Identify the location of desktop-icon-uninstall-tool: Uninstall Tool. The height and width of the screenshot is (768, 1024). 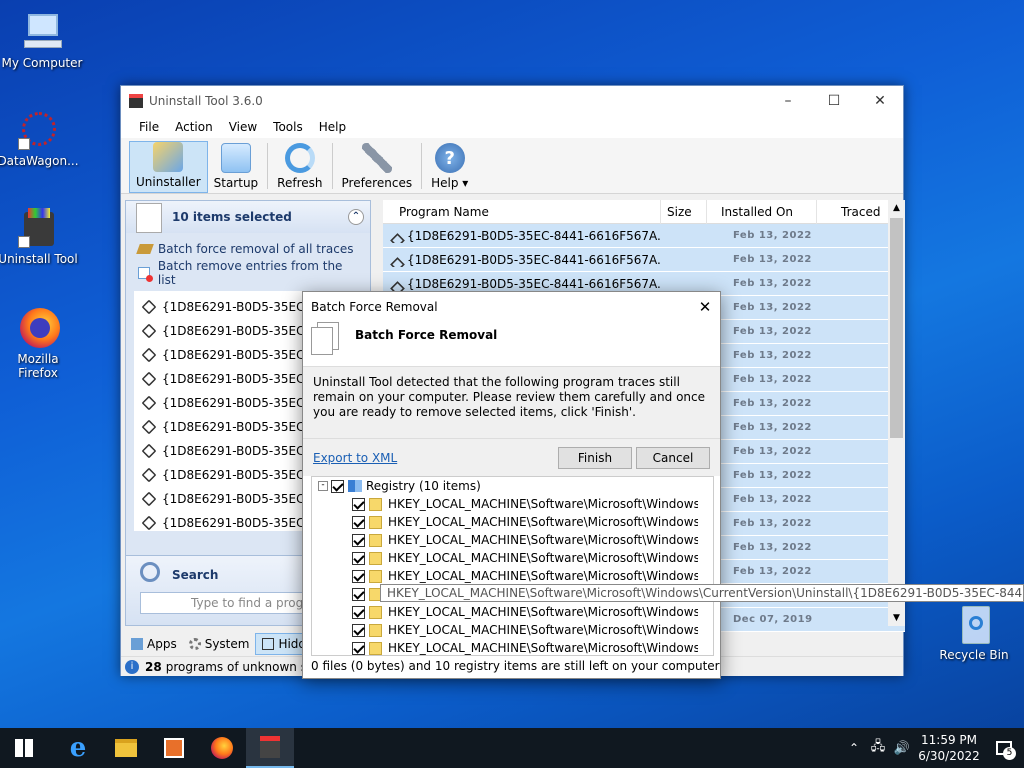
(40, 236).